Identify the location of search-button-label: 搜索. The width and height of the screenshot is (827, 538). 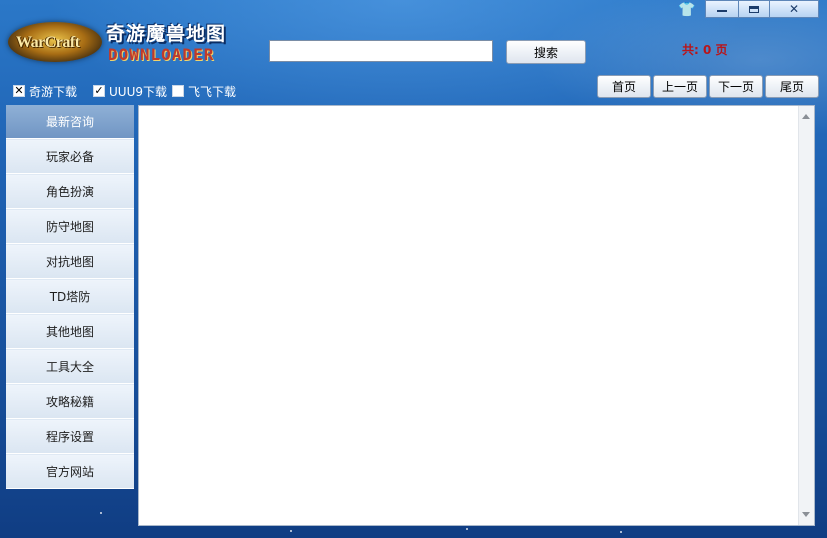
(545, 52).